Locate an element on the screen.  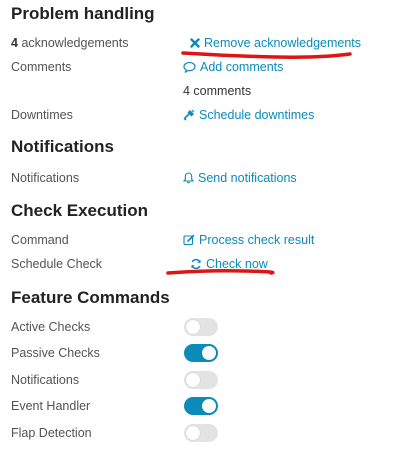
section-heading-feature-commands: Feature Commands is located at coordinates (90, 297).